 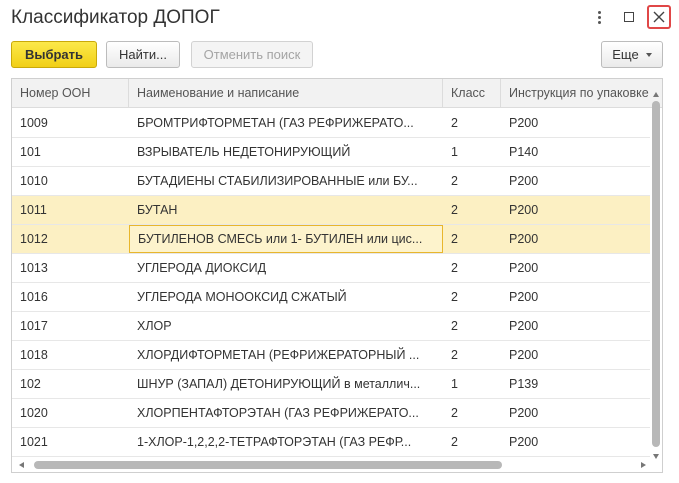 What do you see at coordinates (21, 465) in the screenshot?
I see `scroll-left-icon` at bounding box center [21, 465].